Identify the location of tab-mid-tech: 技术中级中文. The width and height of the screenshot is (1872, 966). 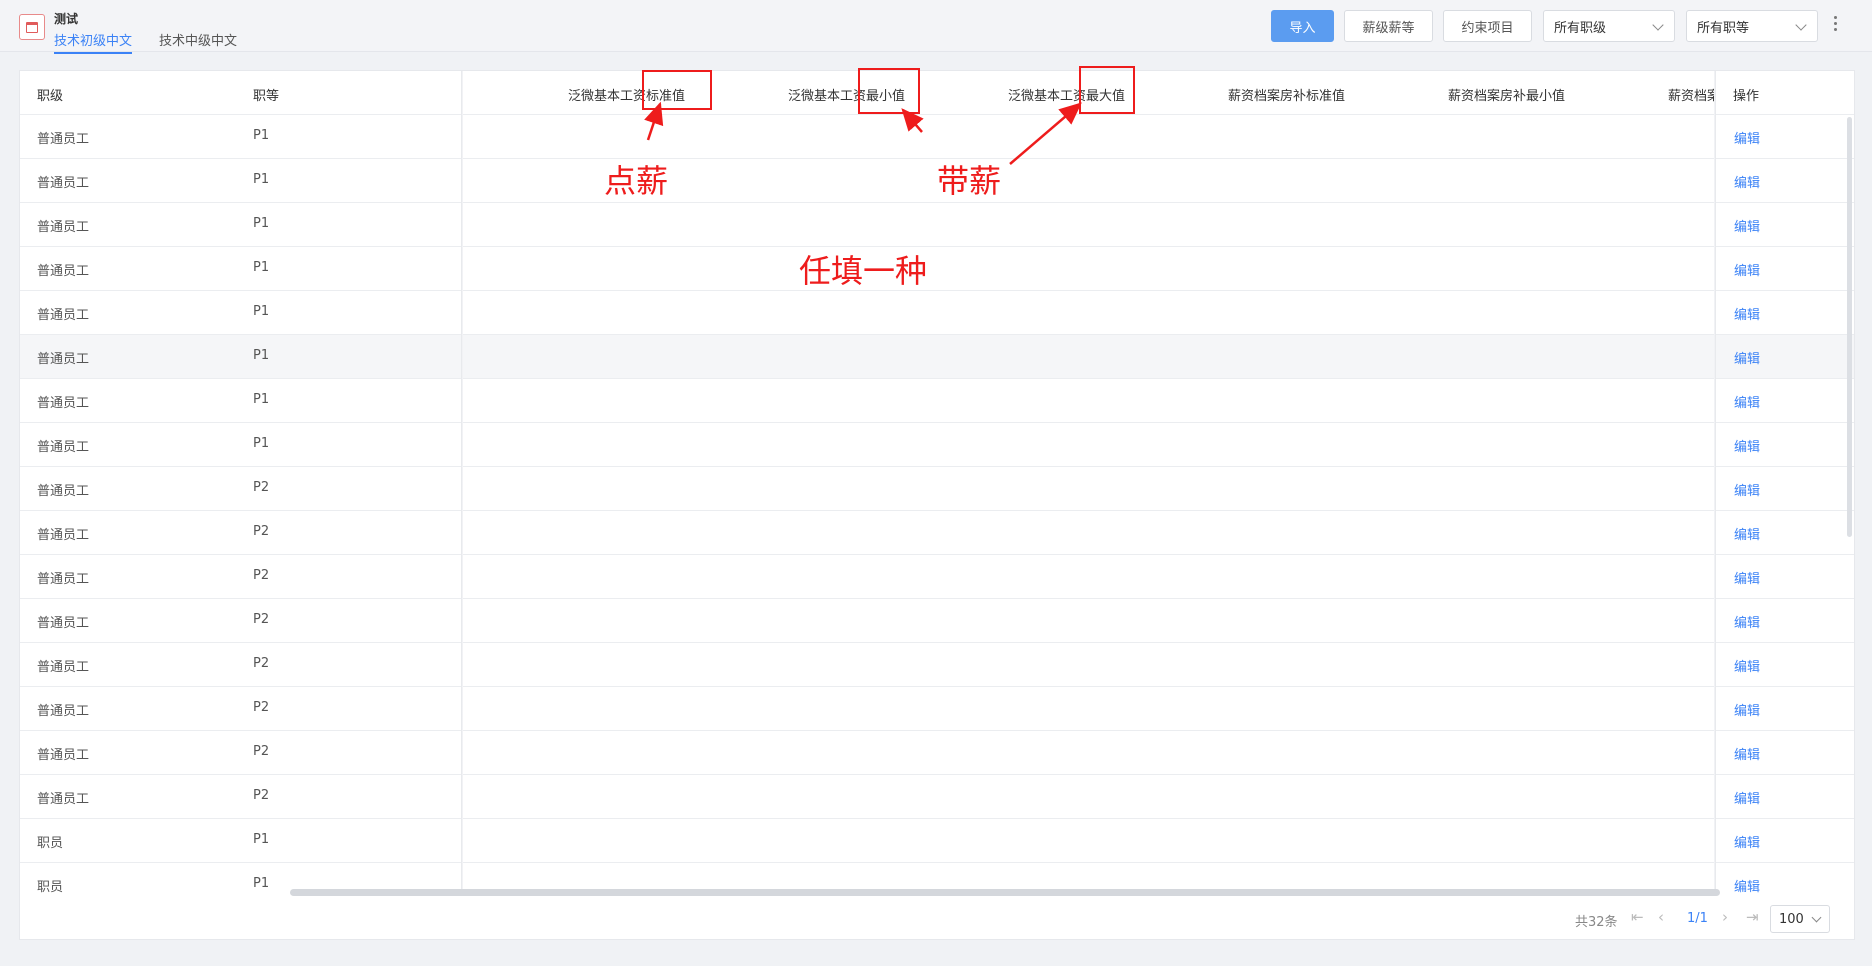
(198, 39).